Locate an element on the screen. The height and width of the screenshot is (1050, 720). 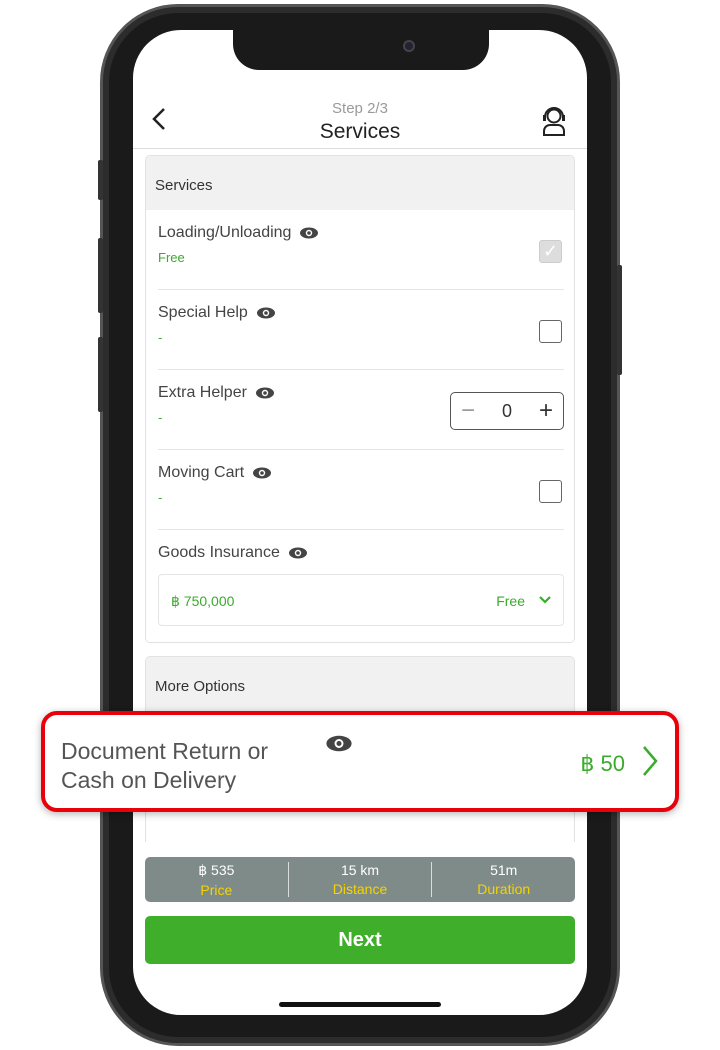
notch is located at coordinates (361, 50).